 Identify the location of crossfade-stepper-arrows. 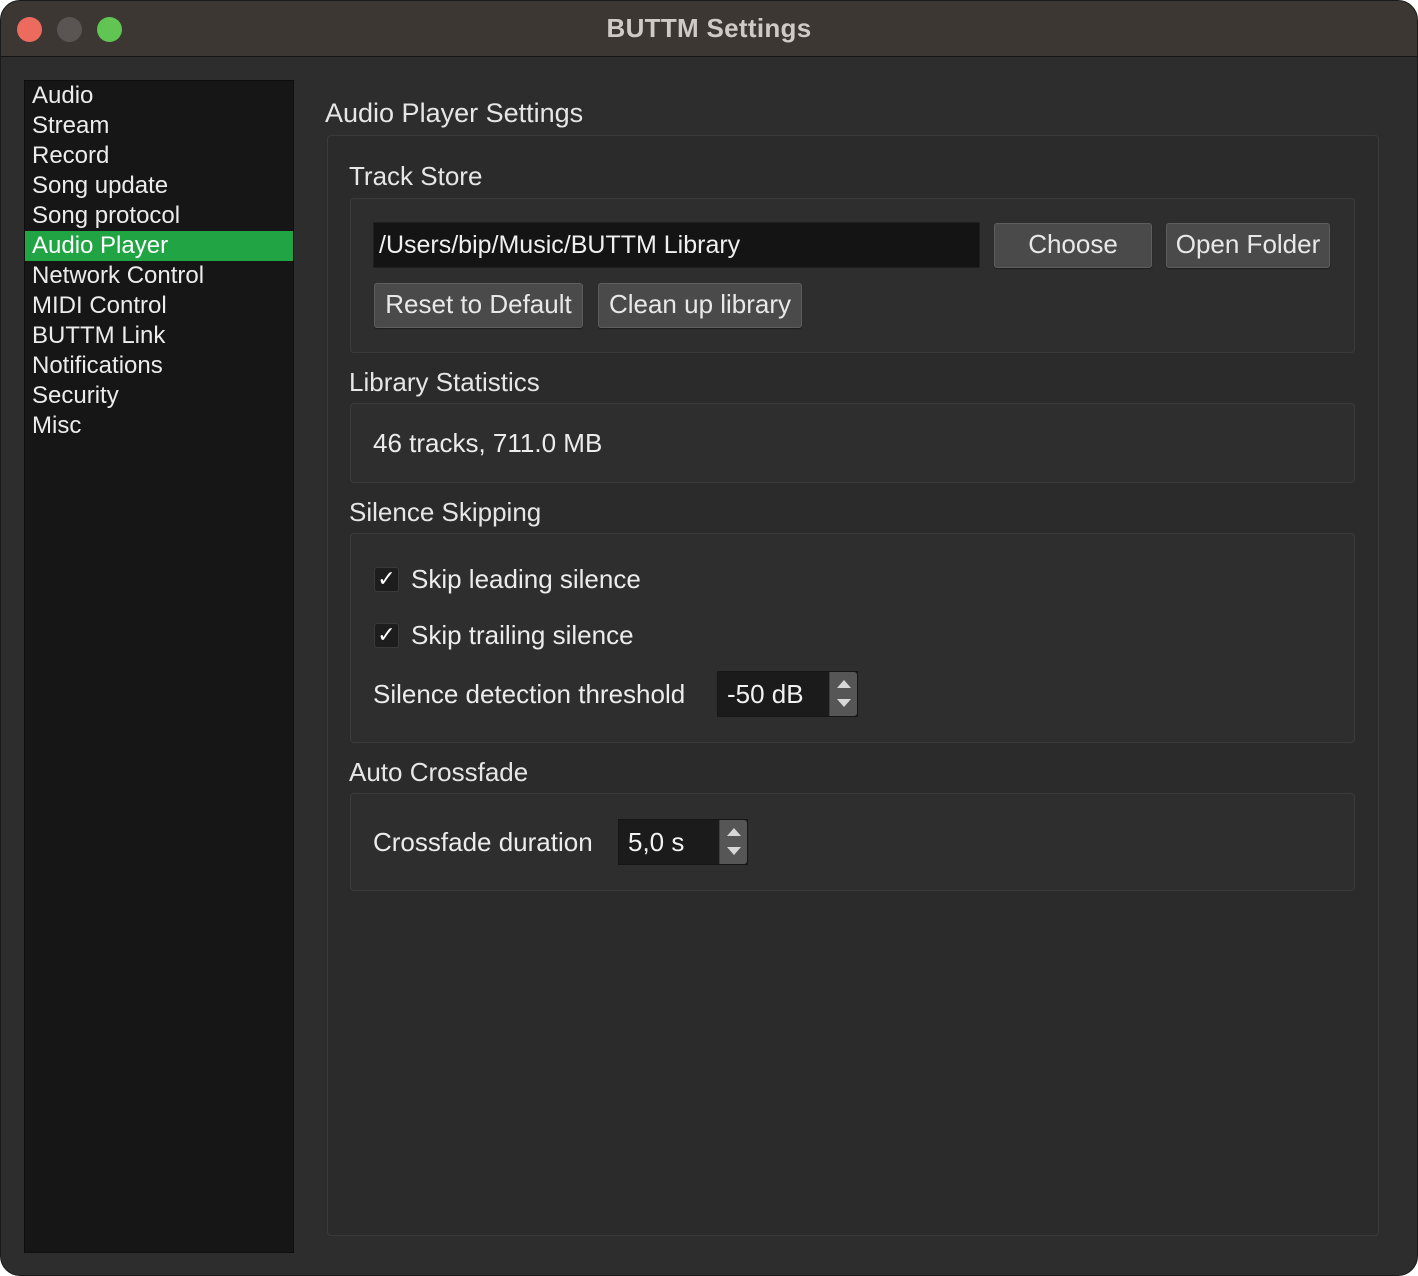
(733, 842).